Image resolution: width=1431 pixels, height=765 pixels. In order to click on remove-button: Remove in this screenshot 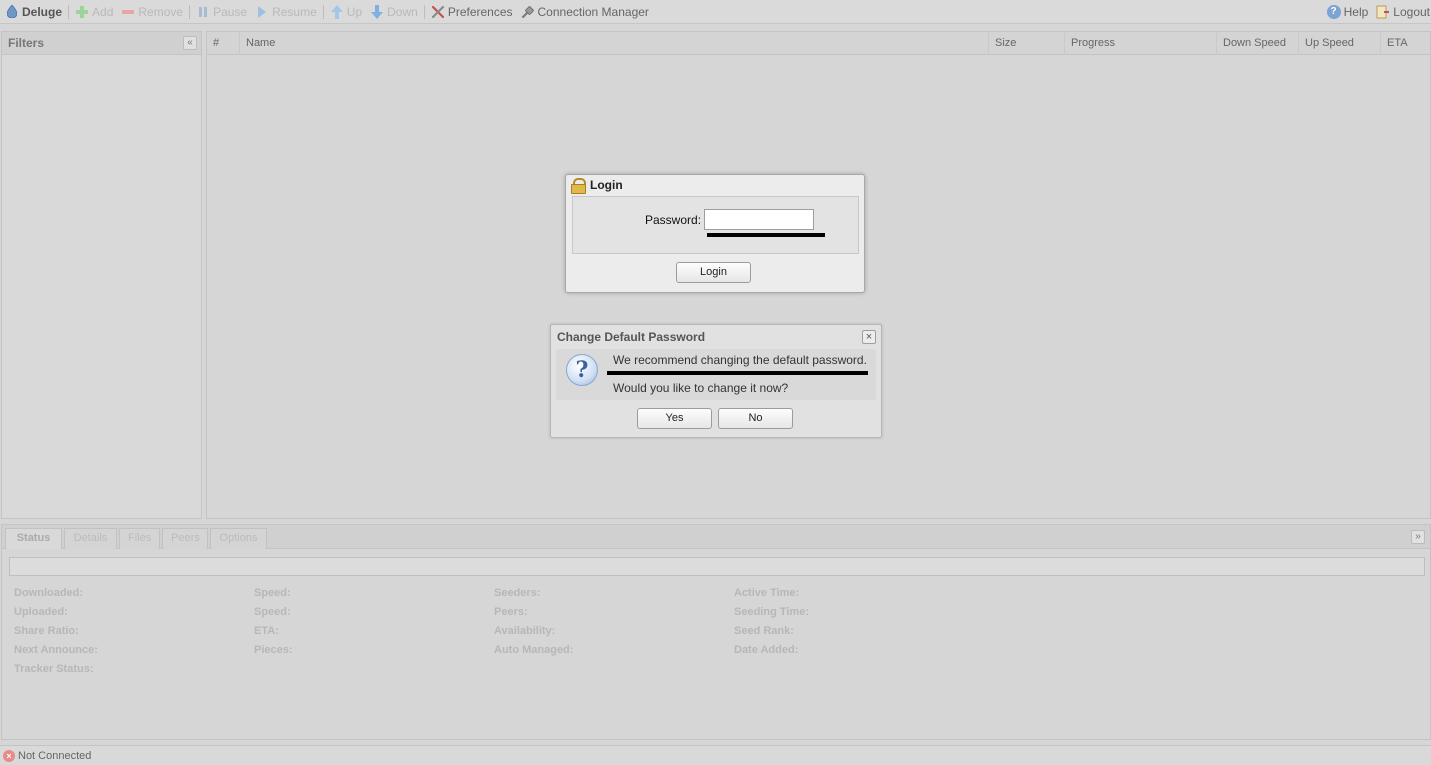, I will do `click(152, 12)`.